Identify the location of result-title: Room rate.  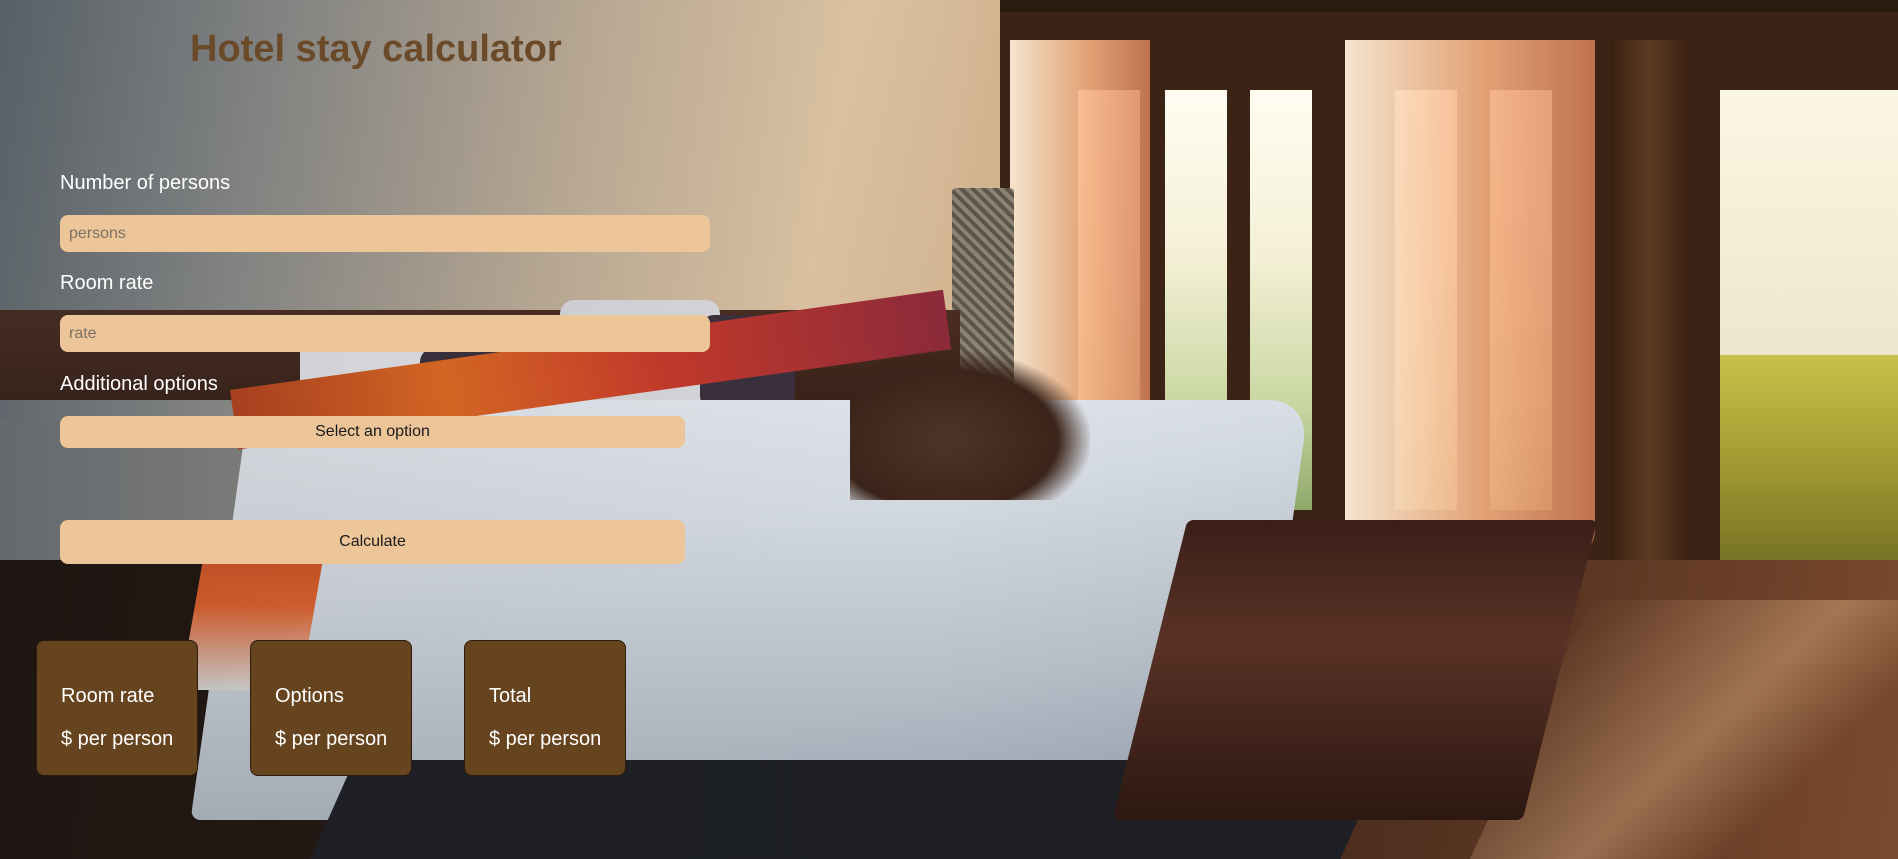
(108, 696).